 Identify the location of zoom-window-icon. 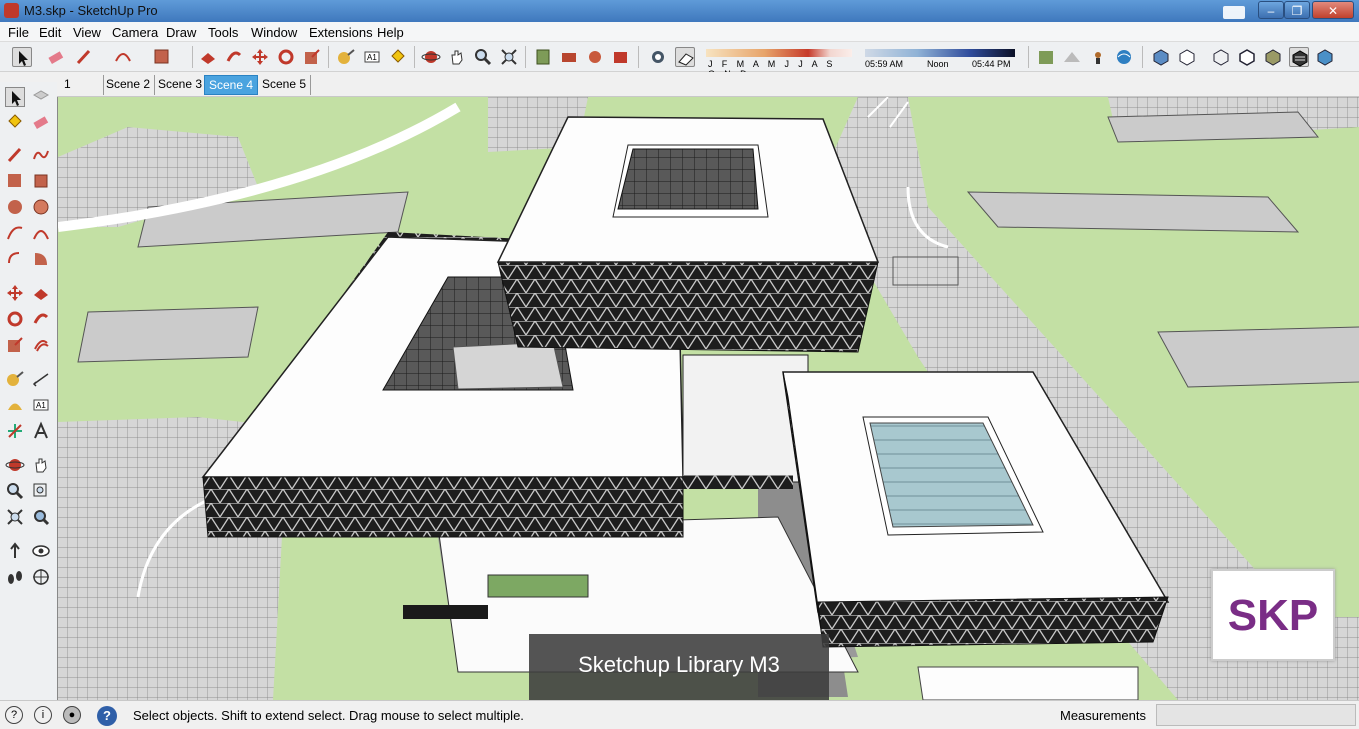
(41, 491).